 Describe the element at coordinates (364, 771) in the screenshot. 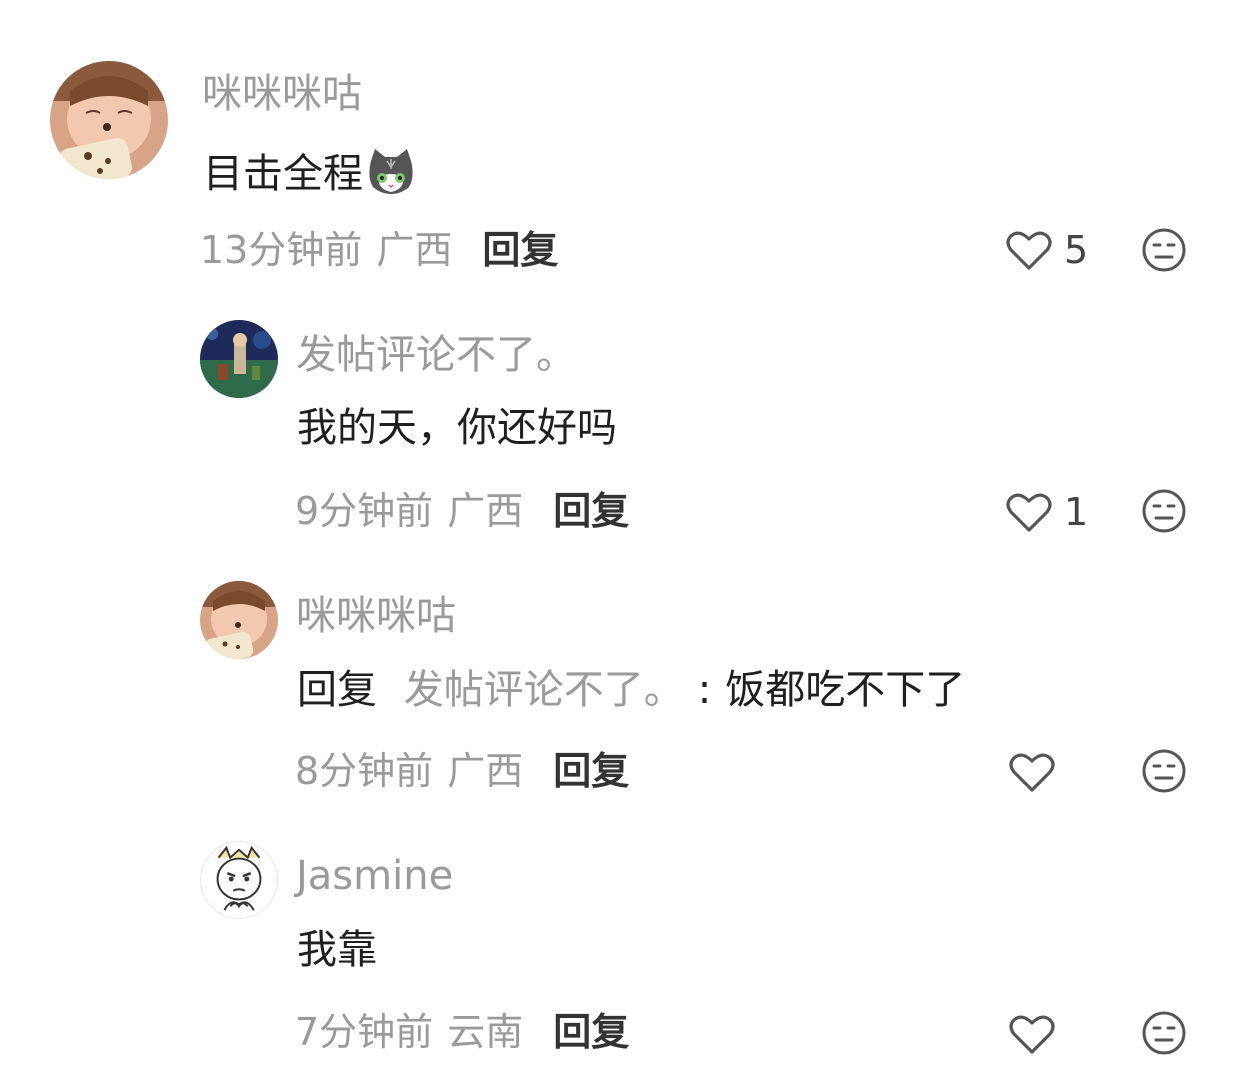

I see `timestamp: 8分钟前` at that location.